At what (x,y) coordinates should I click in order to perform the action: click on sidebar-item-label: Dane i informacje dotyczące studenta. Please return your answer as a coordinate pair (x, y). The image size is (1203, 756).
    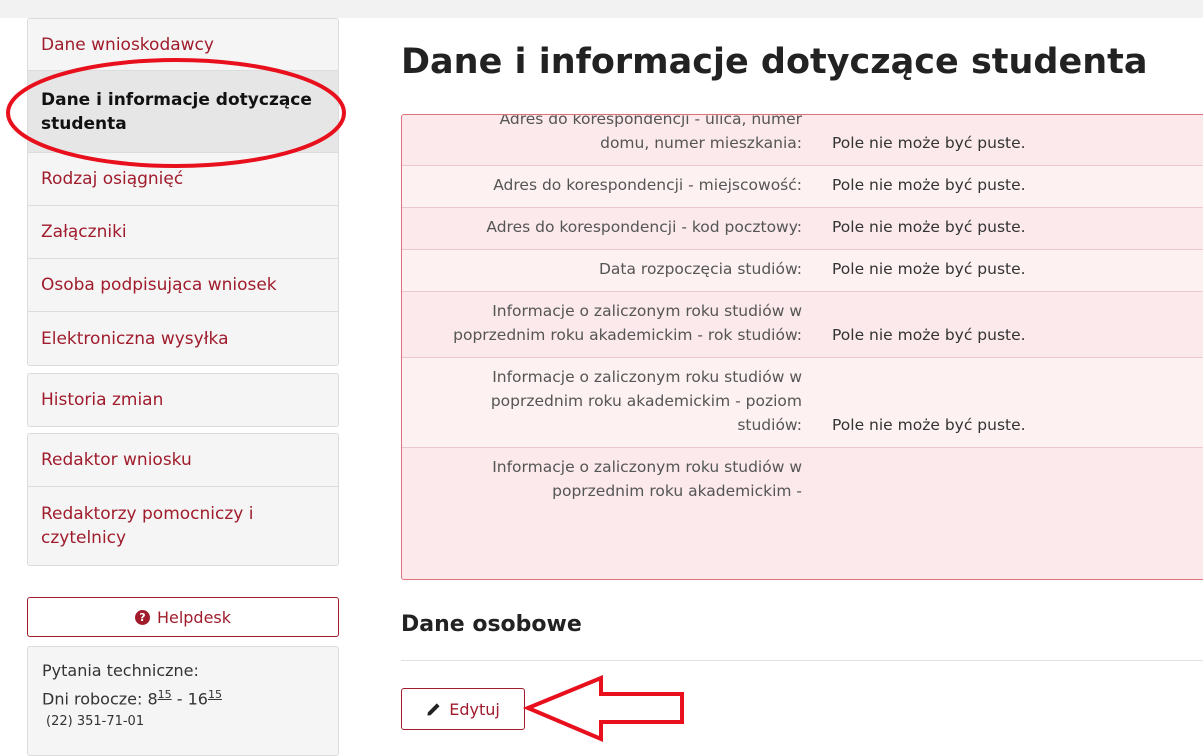
    Looking at the image, I should click on (176, 111).